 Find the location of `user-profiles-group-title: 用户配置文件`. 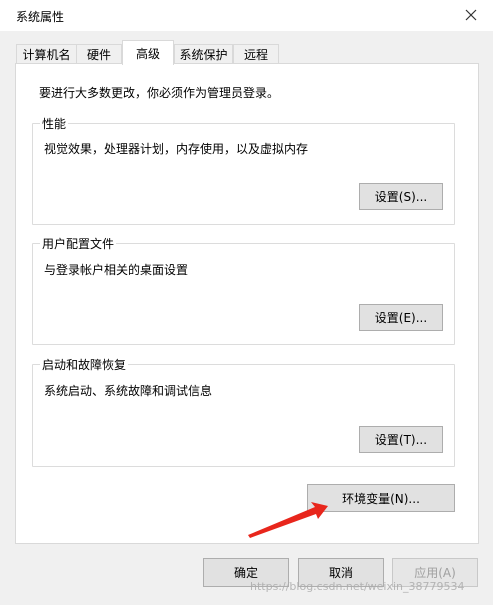

user-profiles-group-title: 用户配置文件 is located at coordinates (78, 243).